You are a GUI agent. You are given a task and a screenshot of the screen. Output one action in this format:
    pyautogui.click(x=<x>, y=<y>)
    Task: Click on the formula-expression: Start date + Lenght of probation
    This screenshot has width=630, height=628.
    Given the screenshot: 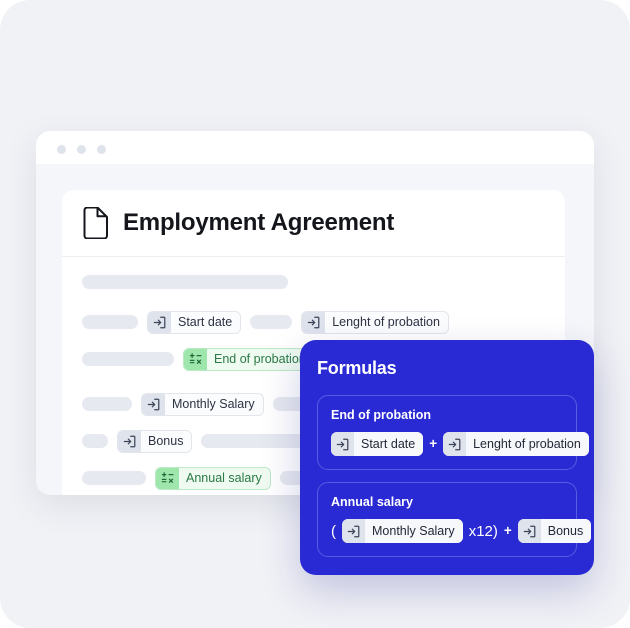 What is the action you would take?
    pyautogui.click(x=460, y=444)
    